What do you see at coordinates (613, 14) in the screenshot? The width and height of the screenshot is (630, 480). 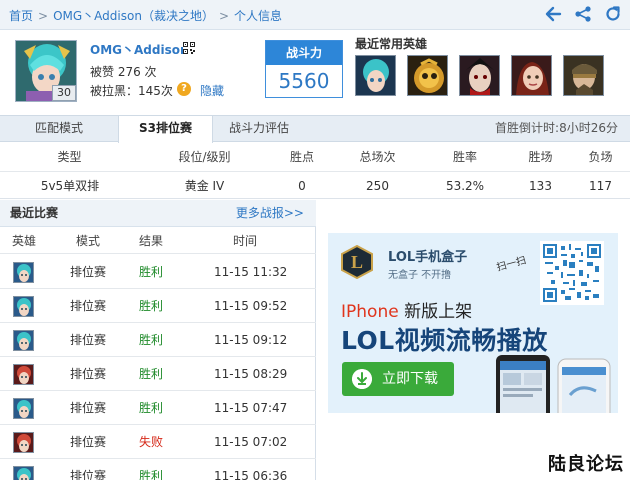 I see `refresh-icon` at bounding box center [613, 14].